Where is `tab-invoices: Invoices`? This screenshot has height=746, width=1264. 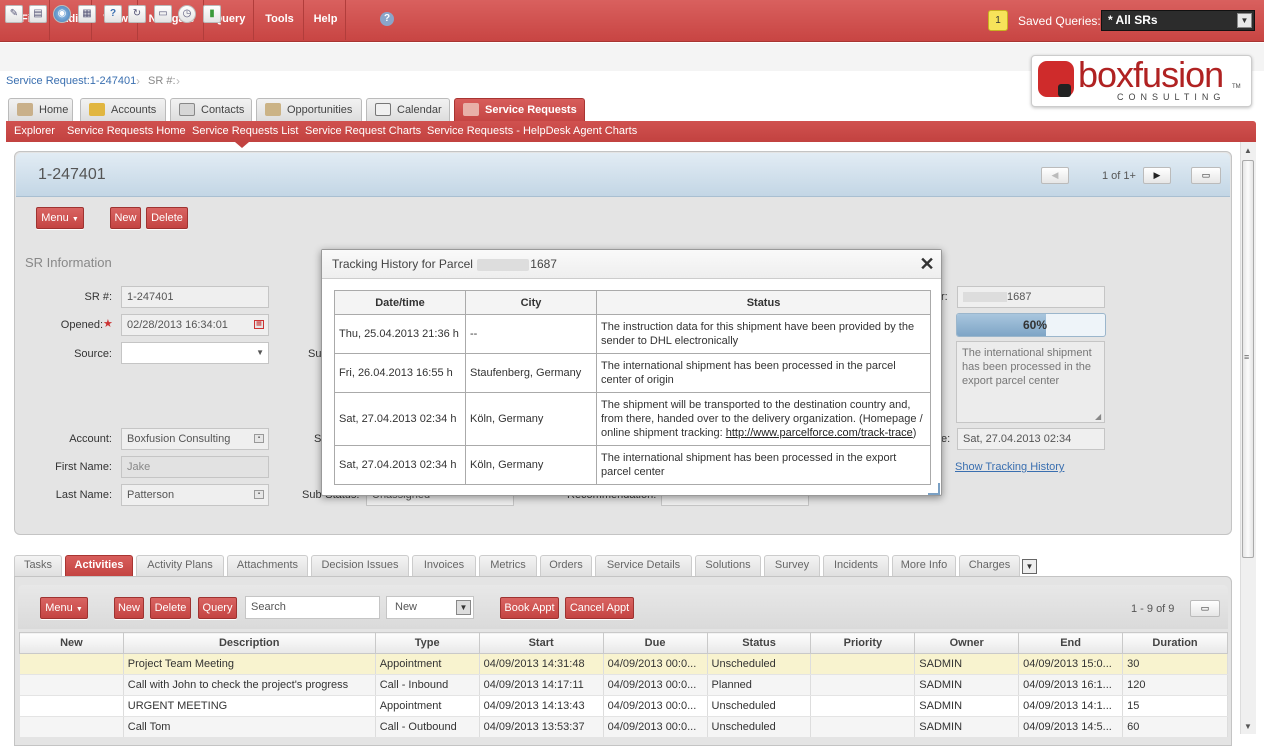
tab-invoices: Invoices is located at coordinates (444, 565).